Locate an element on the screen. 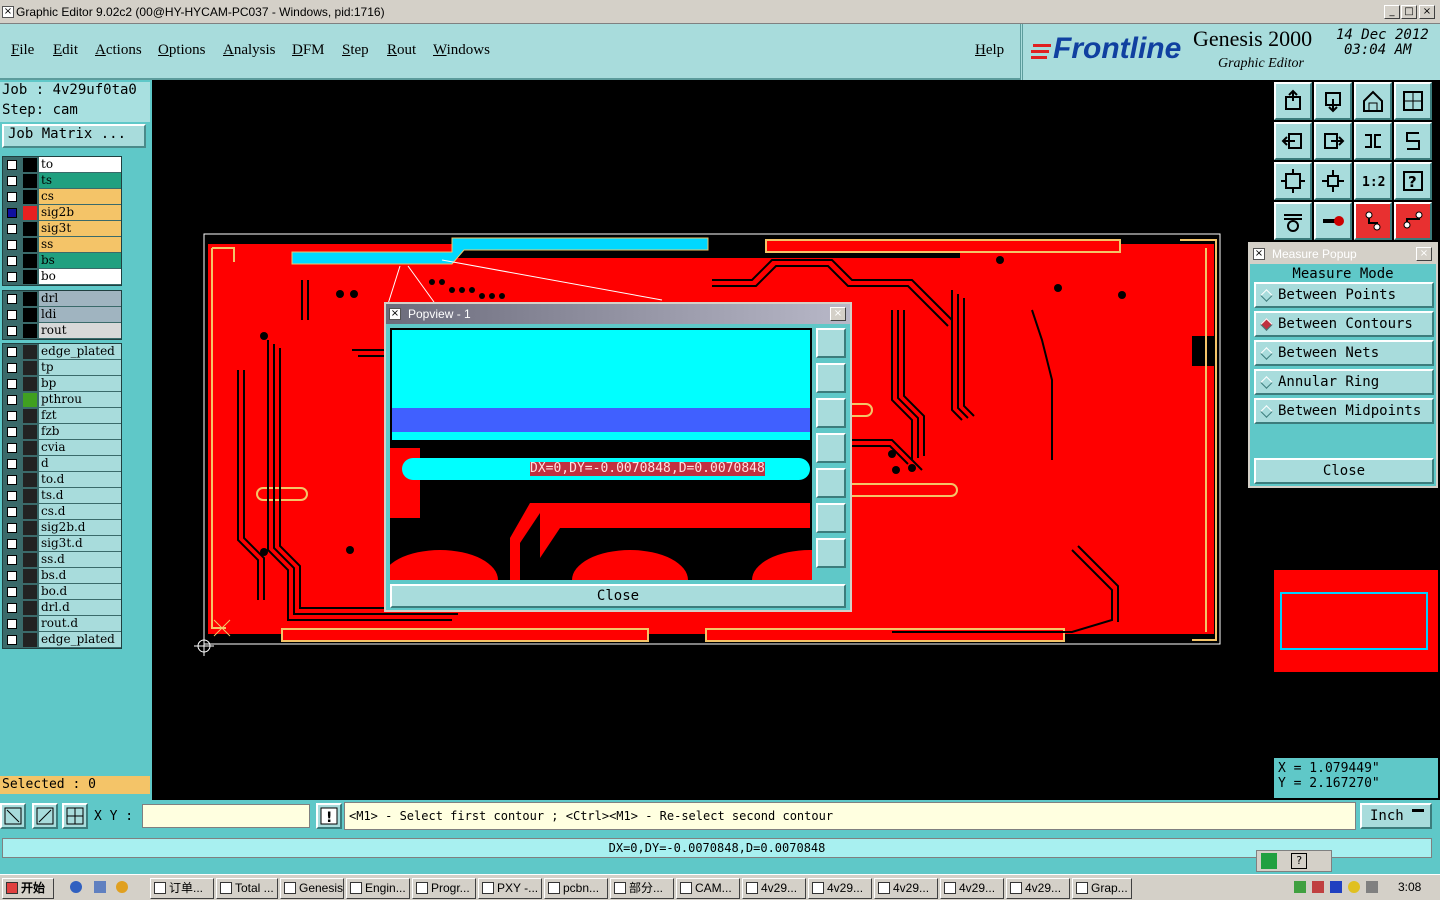 The height and width of the screenshot is (900, 1440). grid-icon is located at coordinates (75, 816).